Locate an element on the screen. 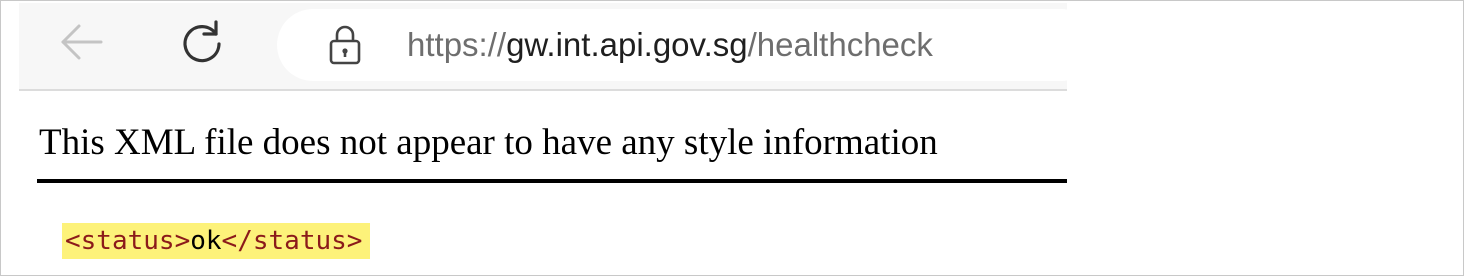 Image resolution: width=1464 pixels, height=276 pixels. back-button is located at coordinates (82, 42).